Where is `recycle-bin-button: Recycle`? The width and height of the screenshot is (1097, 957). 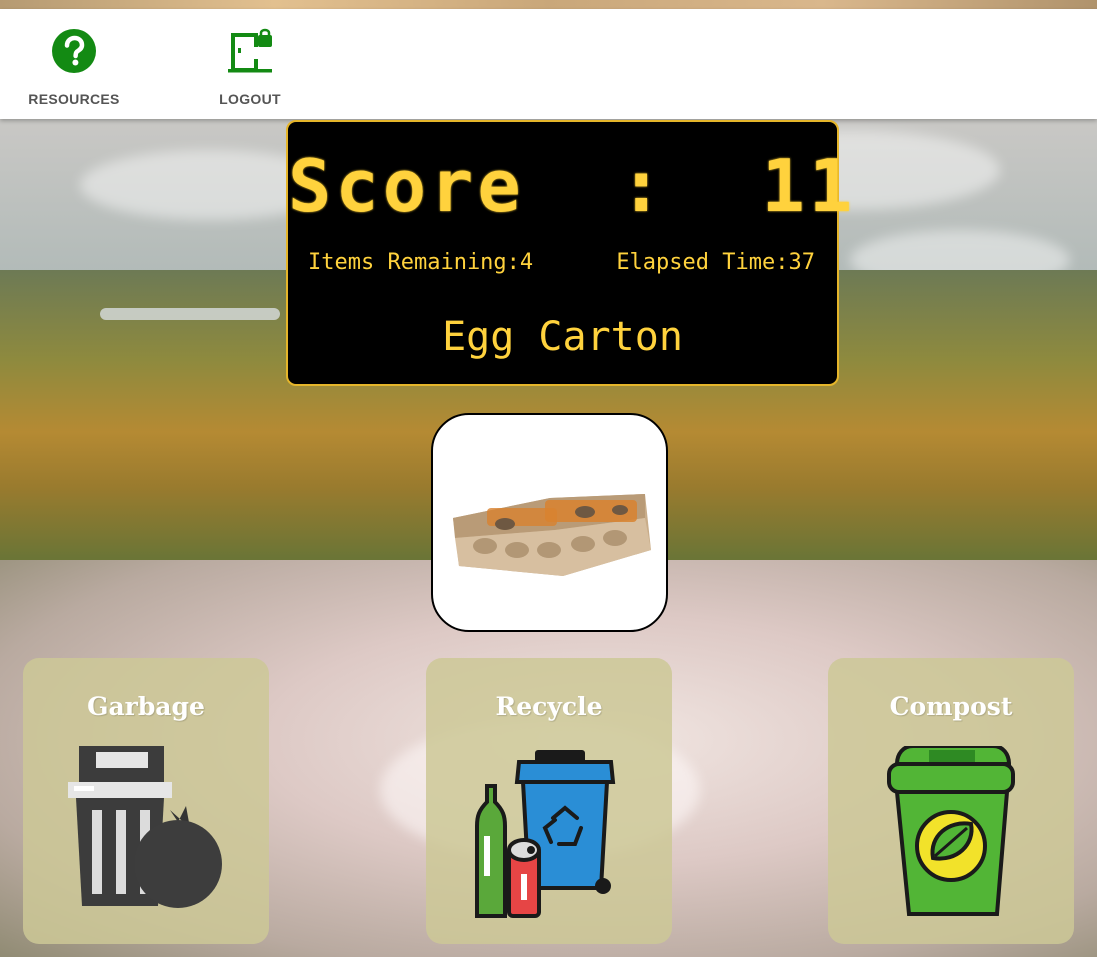
recycle-bin-button: Recycle is located at coordinates (549, 801).